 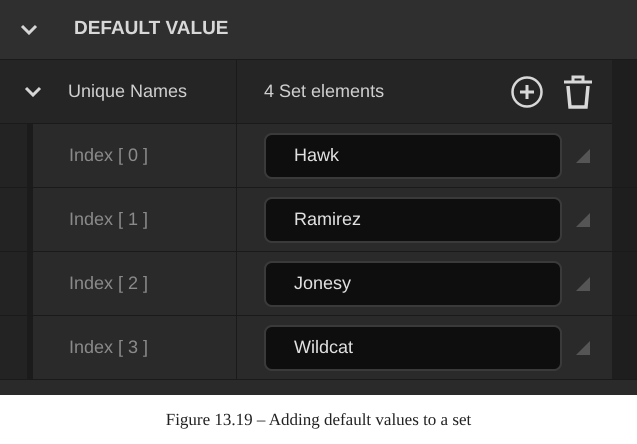 I want to click on value-field: Ramirez, so click(x=413, y=219).